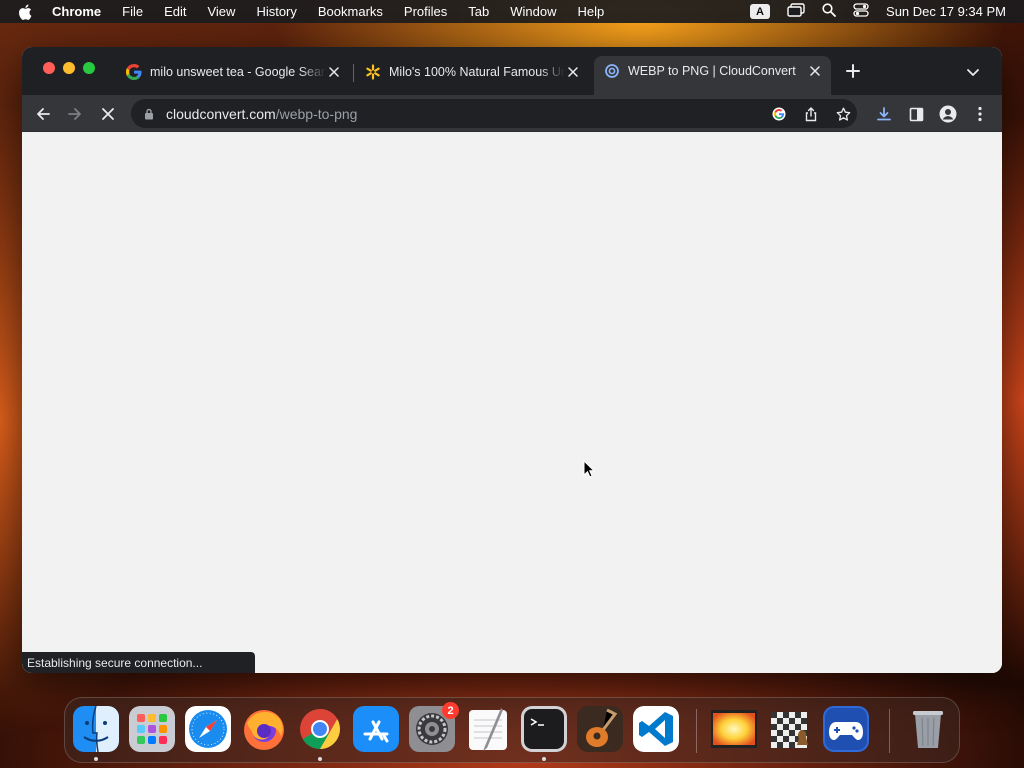  Describe the element at coordinates (884, 114) in the screenshot. I see `downloads-icon` at that location.